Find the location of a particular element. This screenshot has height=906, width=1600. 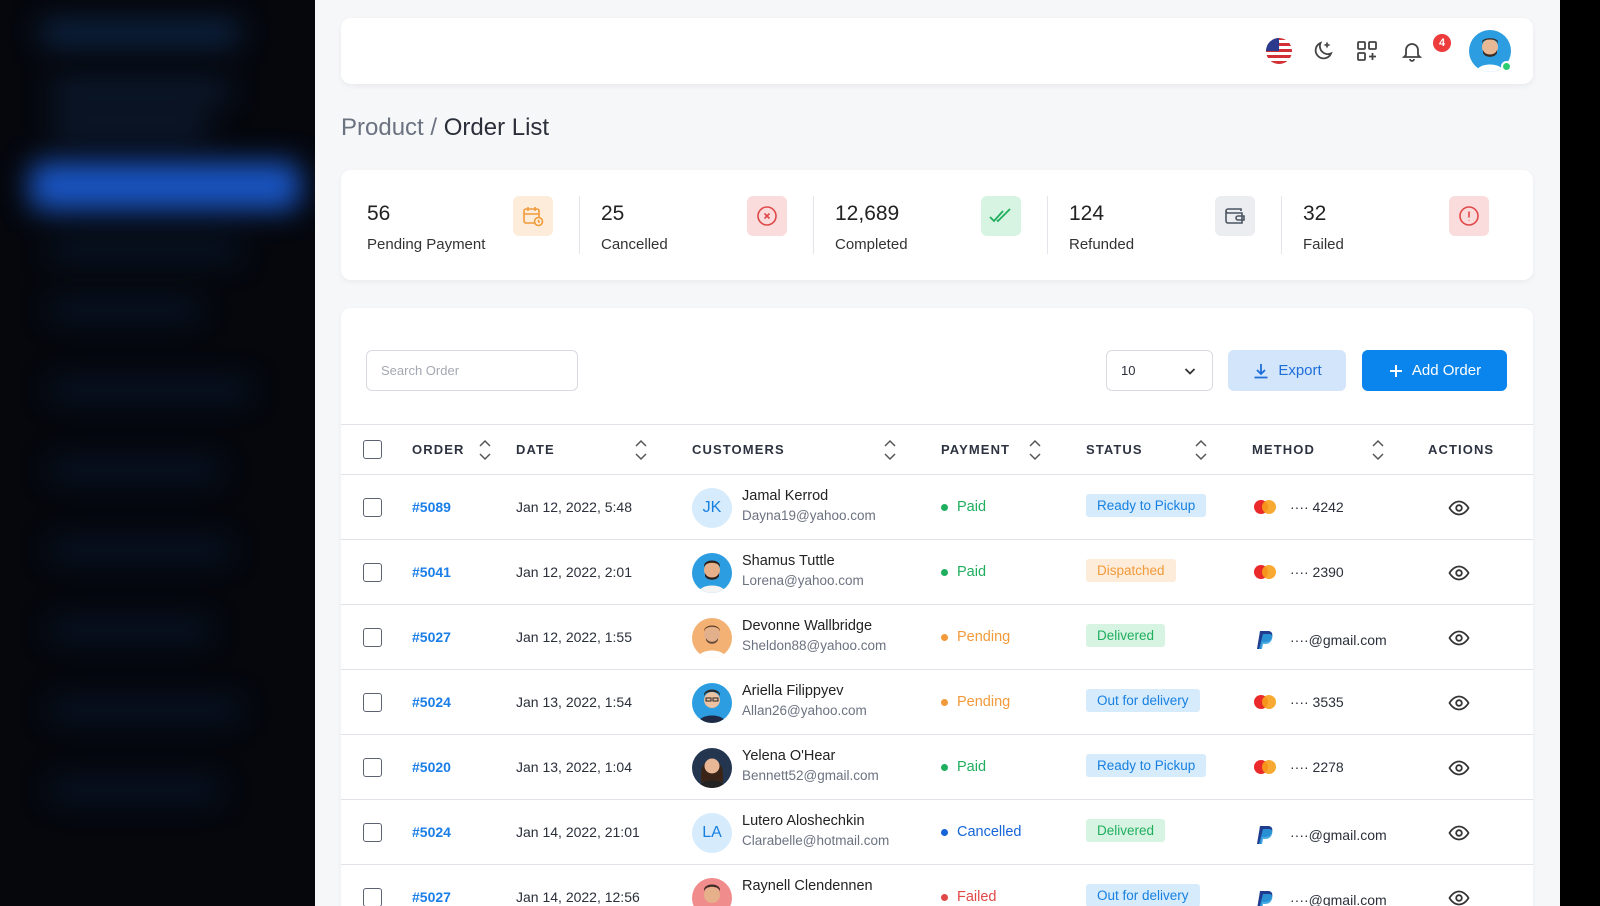

add-order-button: Add Order is located at coordinates (1434, 370).